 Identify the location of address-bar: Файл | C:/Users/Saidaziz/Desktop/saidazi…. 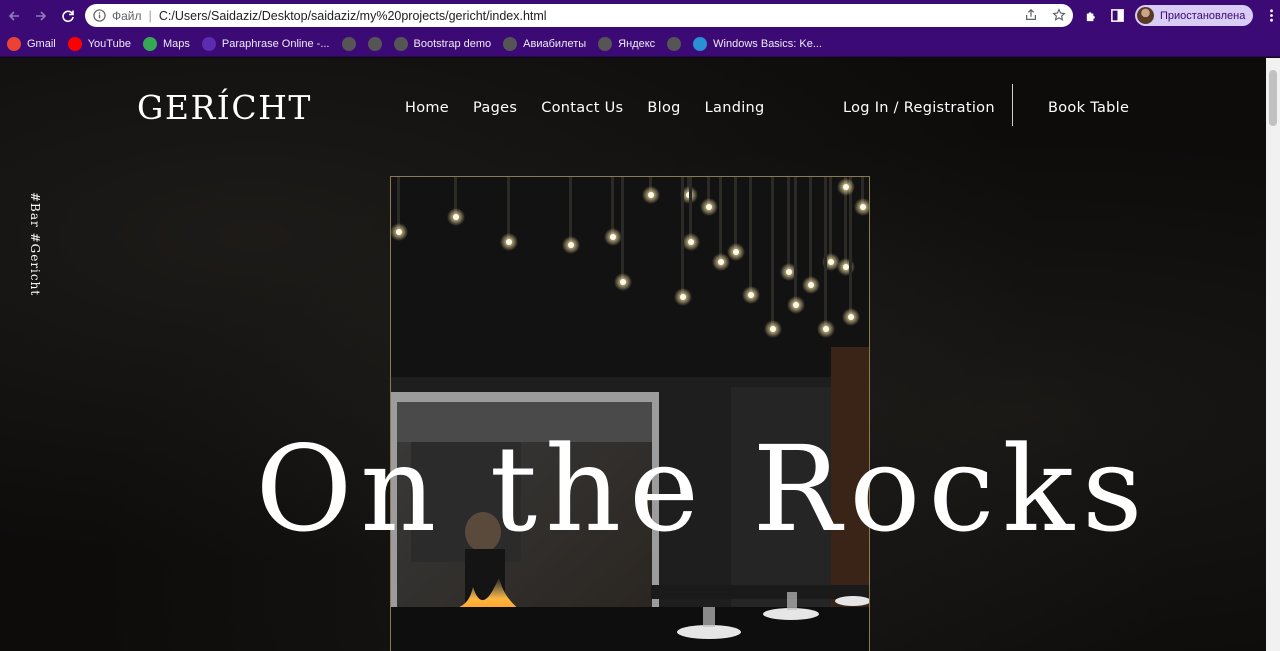
(579, 15).